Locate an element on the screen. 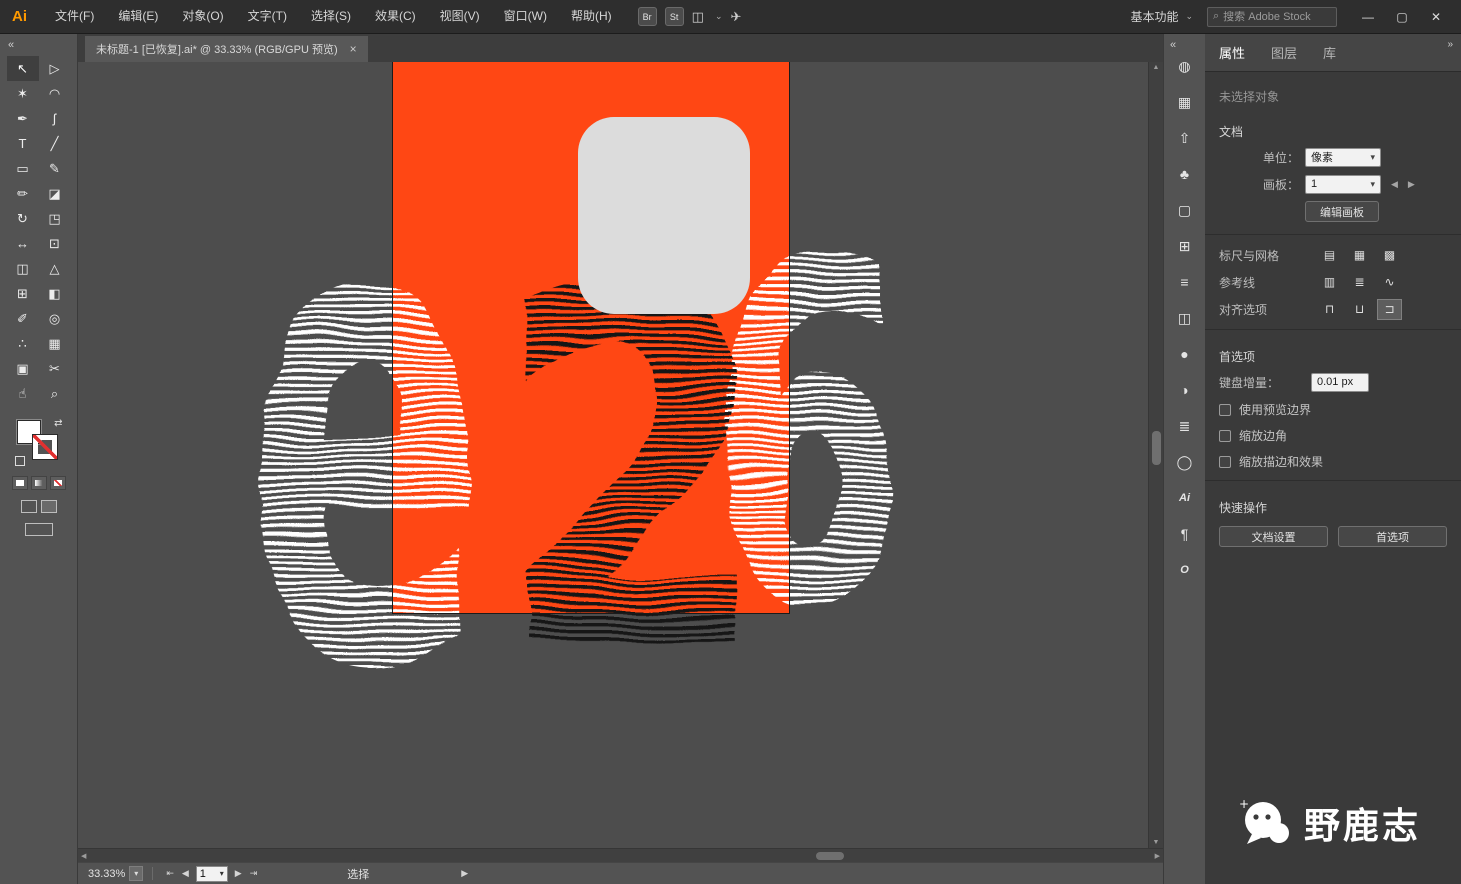 This screenshot has width=1461, height=884. scale-corners-checkbox is located at coordinates (1225, 435).